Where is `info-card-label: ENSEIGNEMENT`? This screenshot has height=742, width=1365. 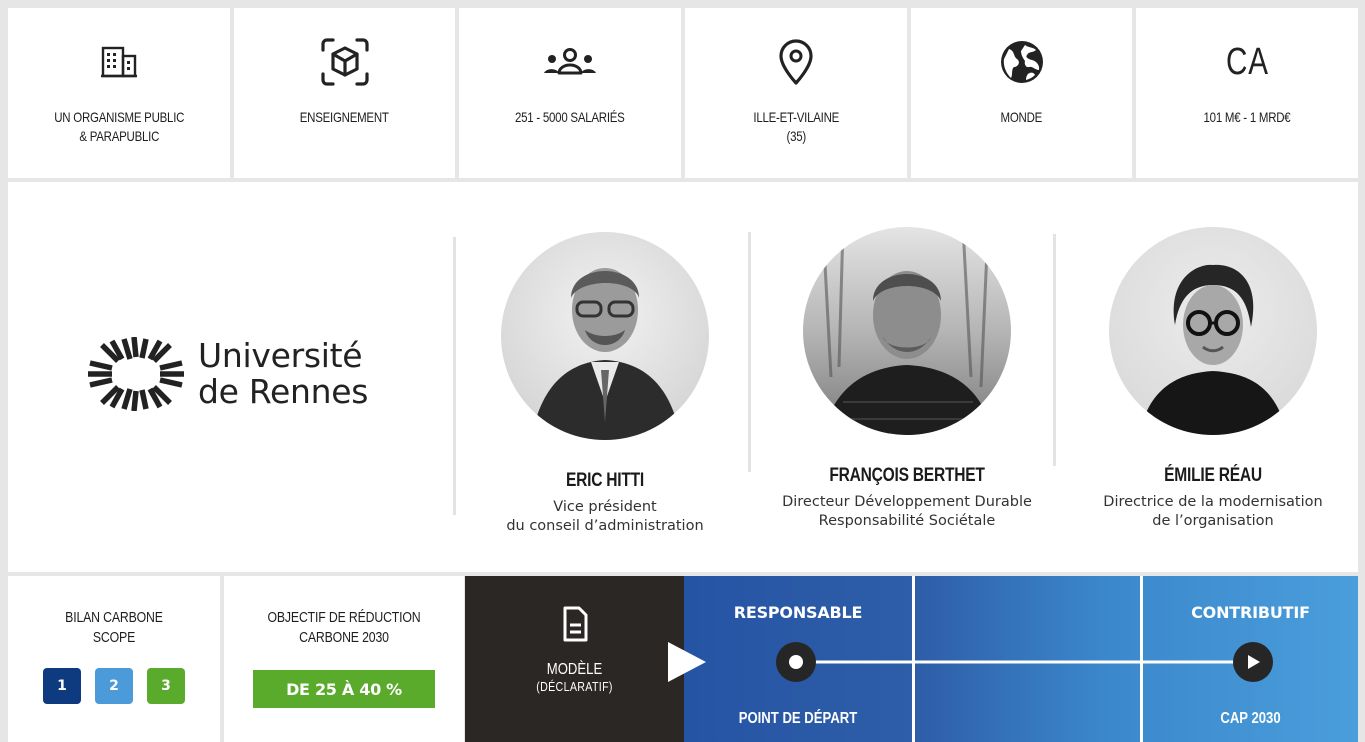 info-card-label: ENSEIGNEMENT is located at coordinates (344, 117).